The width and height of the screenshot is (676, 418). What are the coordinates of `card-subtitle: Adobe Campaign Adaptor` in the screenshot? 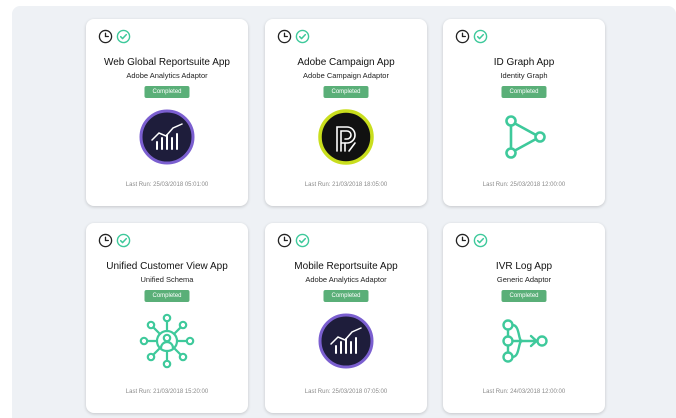 It's located at (346, 75).